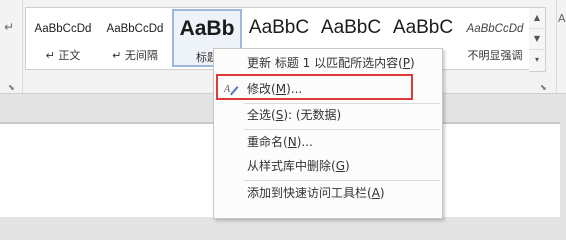 The height and width of the screenshot is (240, 566). I want to click on menu-item-label: 全选, so click(259, 115).